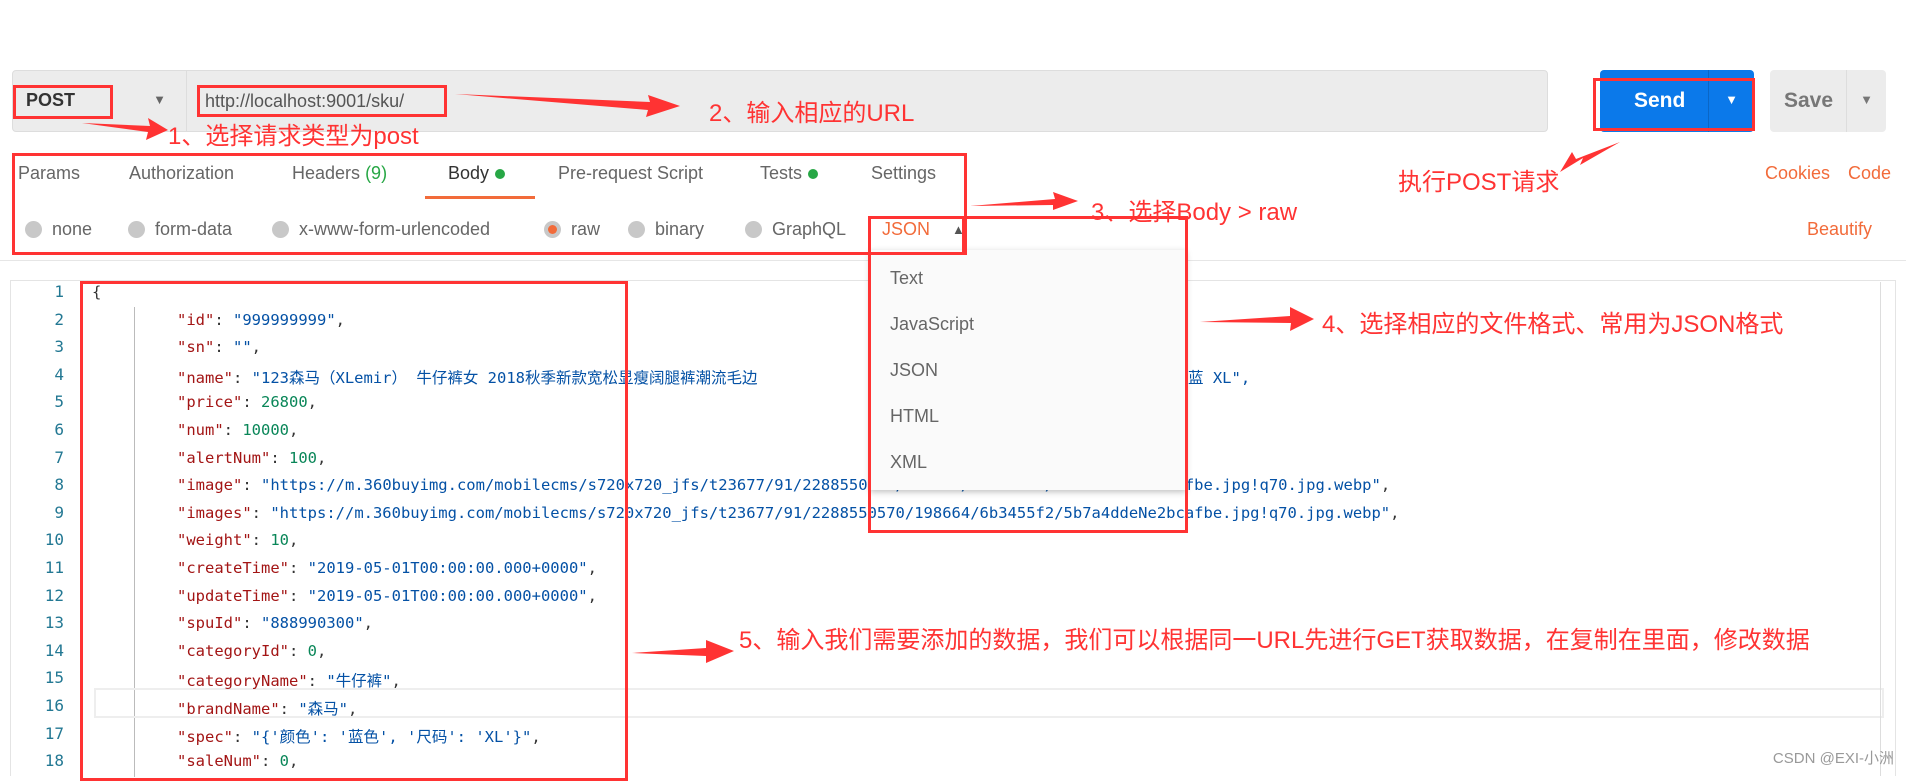 The image size is (1906, 781). Describe the element at coordinates (1479, 182) in the screenshot. I see `annotation-send: 执行POST请求` at that location.